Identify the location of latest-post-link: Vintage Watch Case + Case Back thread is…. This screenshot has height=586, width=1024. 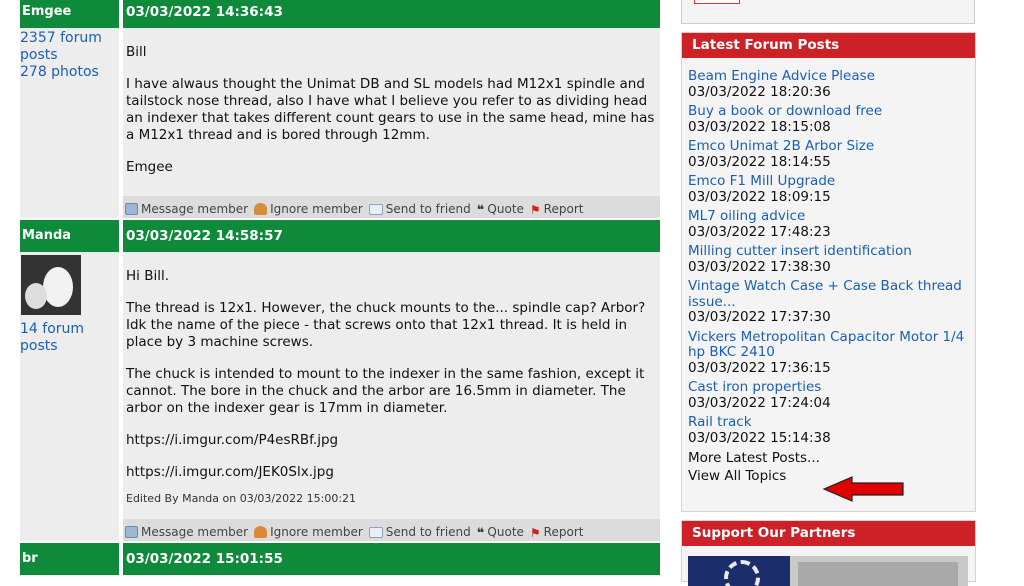
(828, 294).